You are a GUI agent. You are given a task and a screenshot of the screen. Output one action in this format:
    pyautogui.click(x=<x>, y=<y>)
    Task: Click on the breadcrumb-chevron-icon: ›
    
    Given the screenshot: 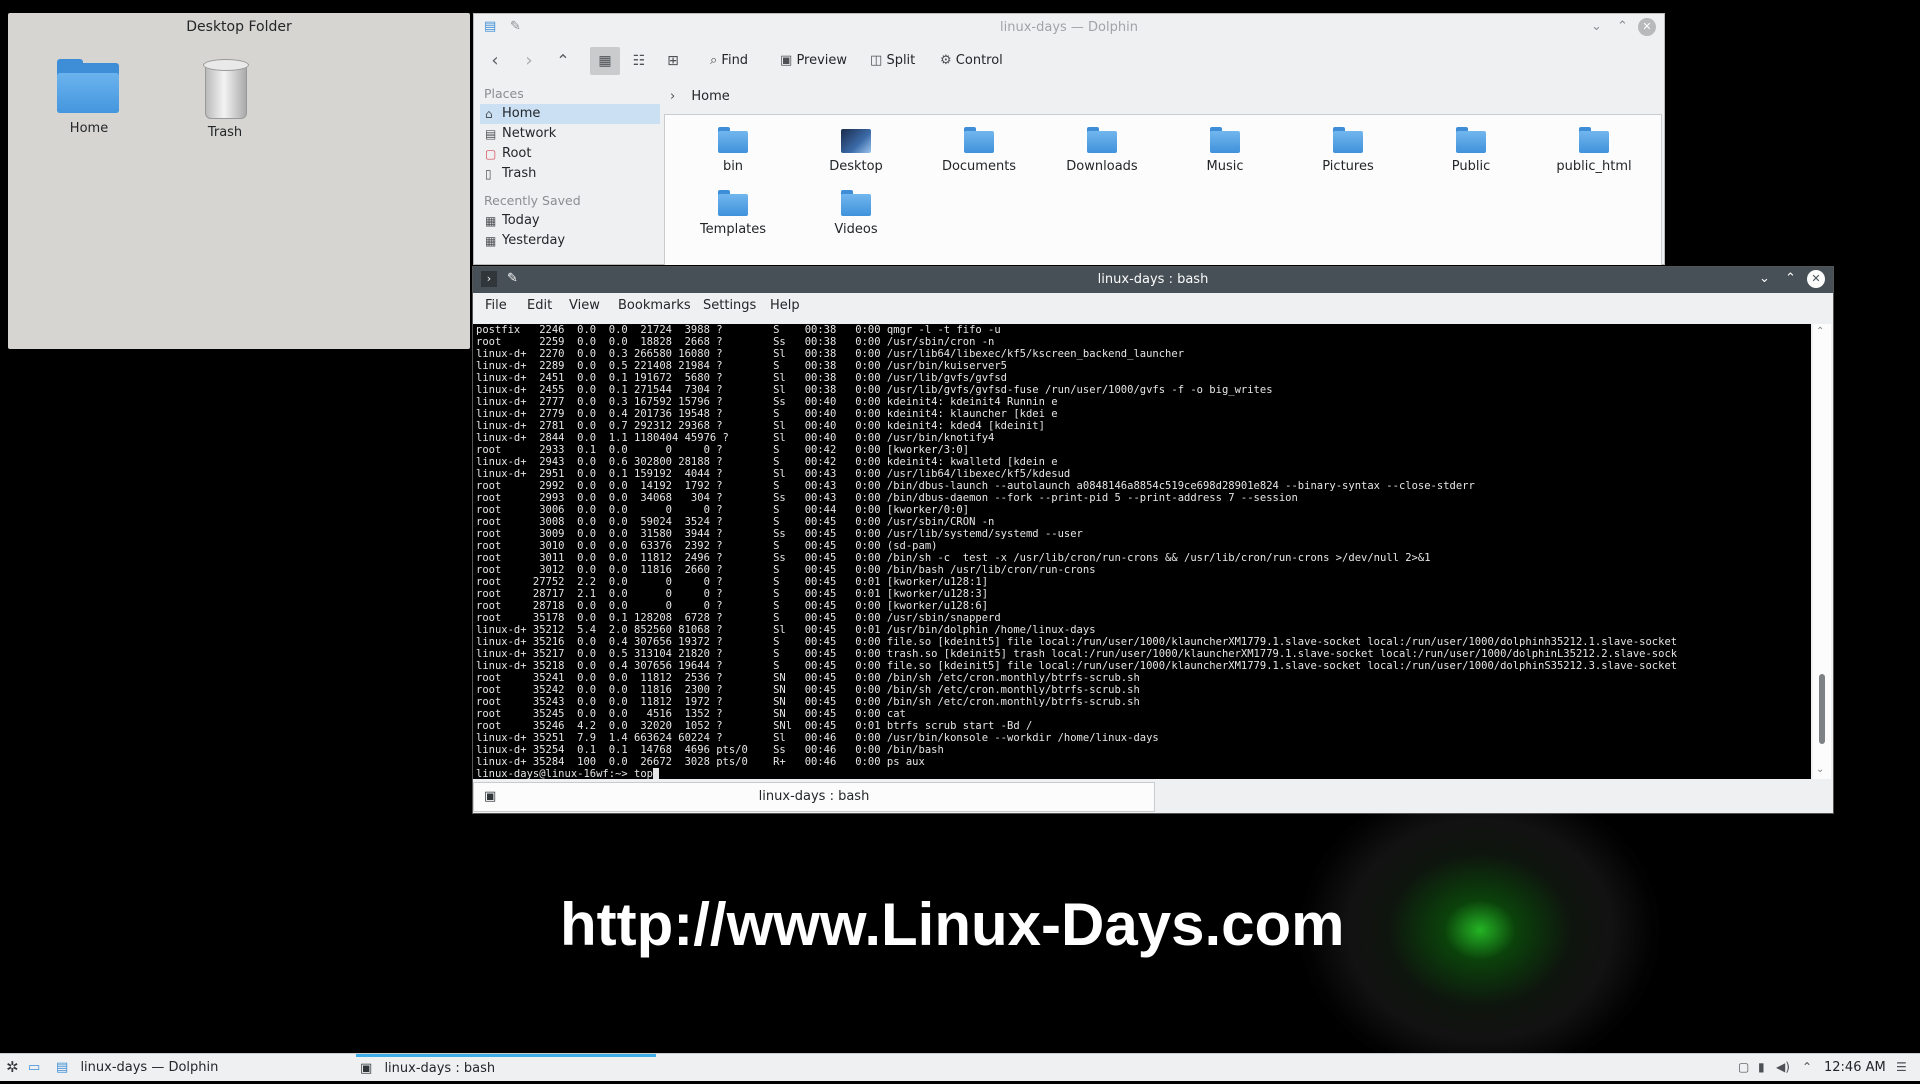 What is the action you would take?
    pyautogui.click(x=673, y=96)
    